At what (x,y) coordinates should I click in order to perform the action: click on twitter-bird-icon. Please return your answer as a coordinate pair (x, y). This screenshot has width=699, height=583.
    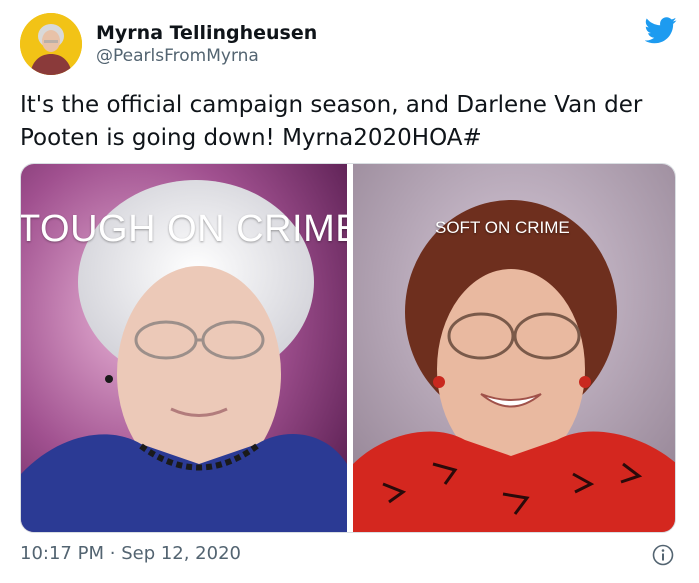
    Looking at the image, I should click on (660, 30).